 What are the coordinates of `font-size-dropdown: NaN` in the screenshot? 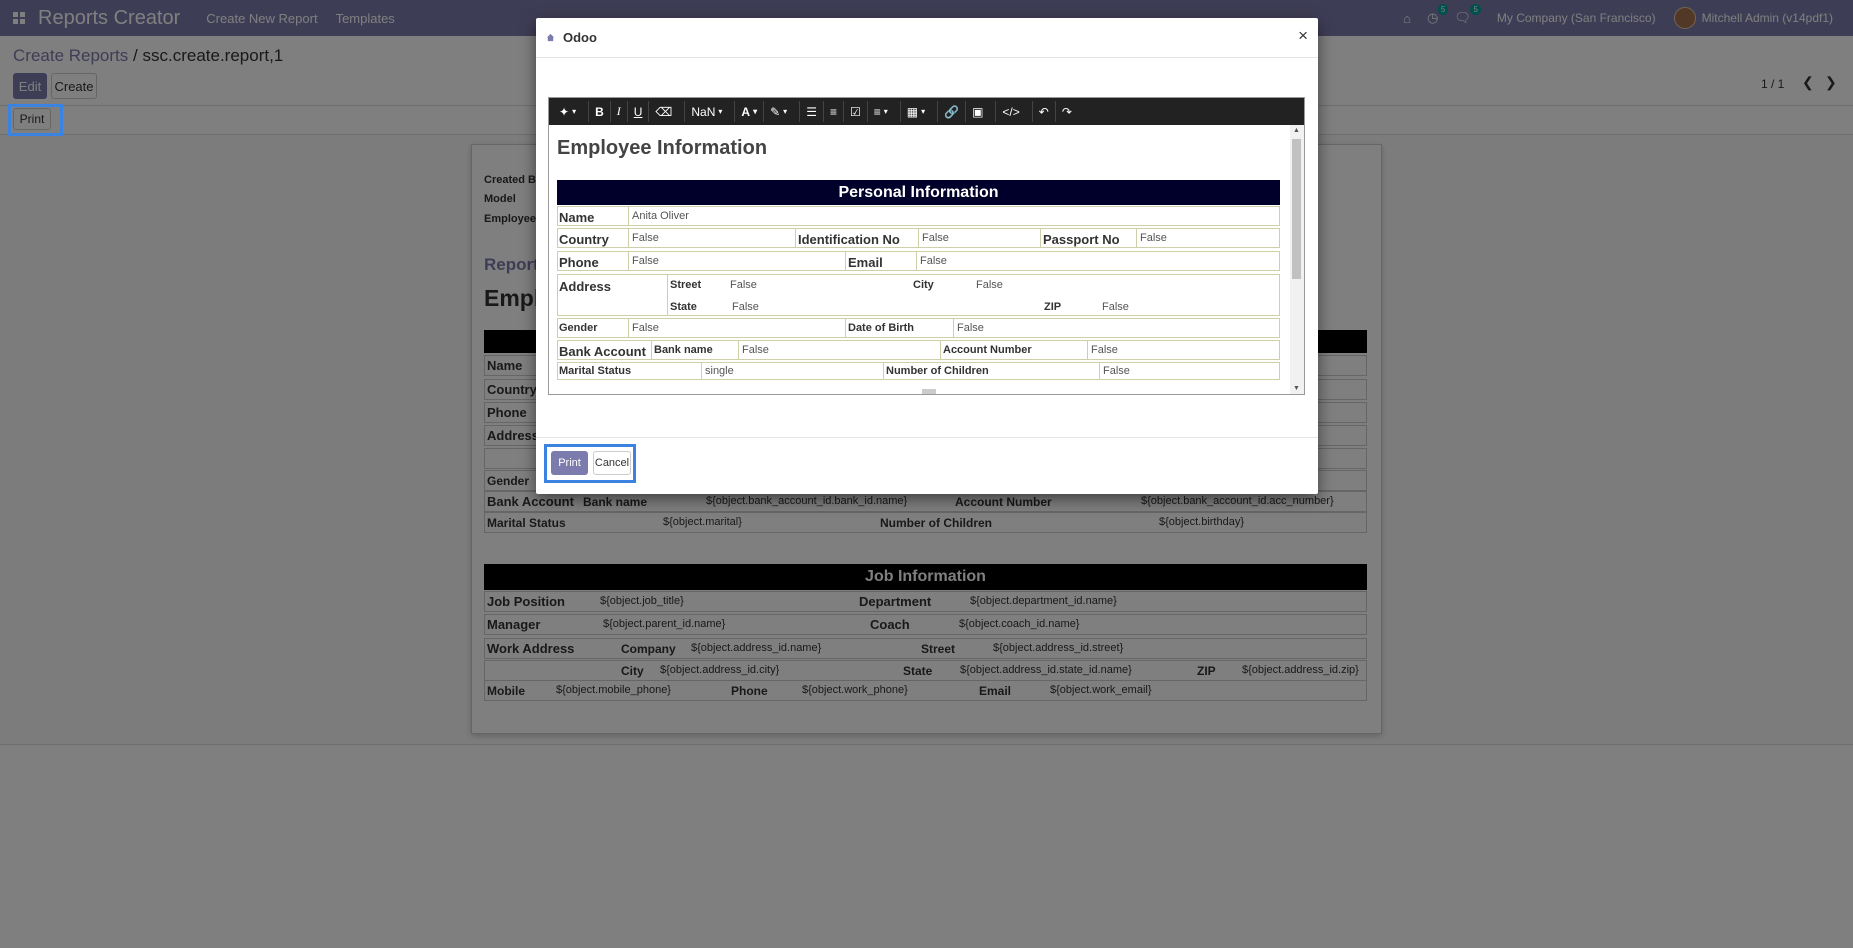 It's located at (706, 111).